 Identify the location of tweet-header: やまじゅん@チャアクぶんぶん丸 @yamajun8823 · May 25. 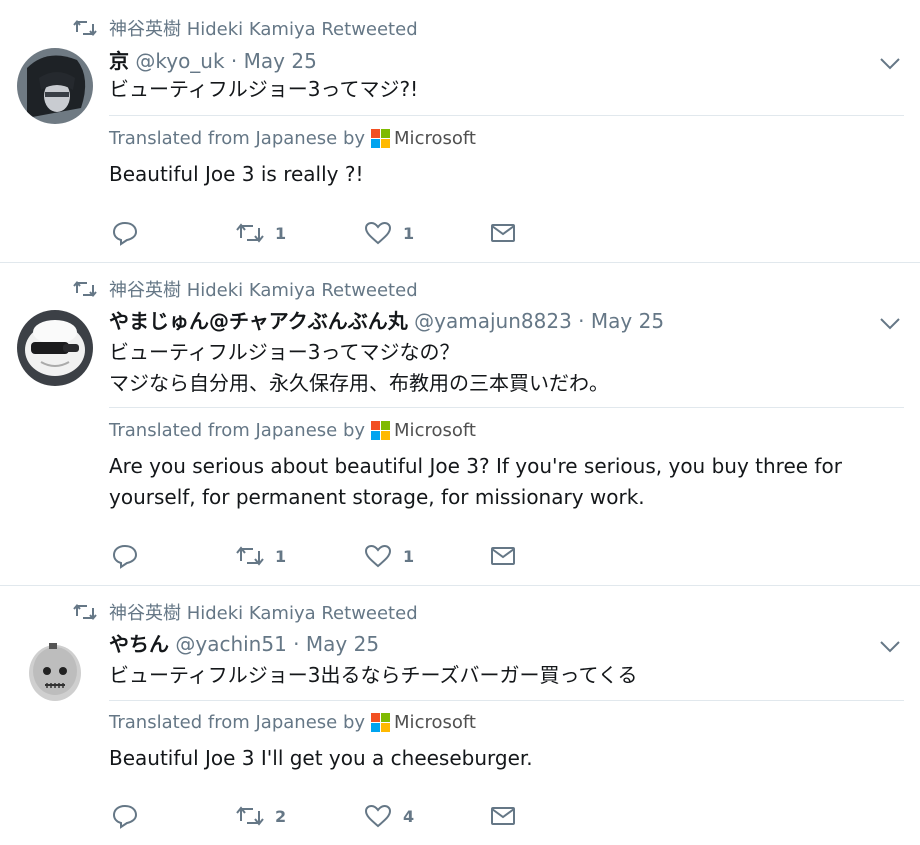
(386, 321).